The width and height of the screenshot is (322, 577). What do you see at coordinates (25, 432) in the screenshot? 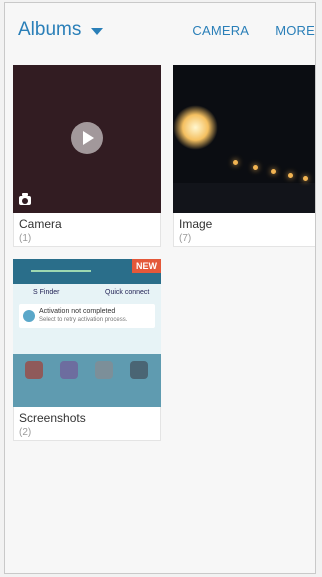
I see `album-count: (2)` at bounding box center [25, 432].